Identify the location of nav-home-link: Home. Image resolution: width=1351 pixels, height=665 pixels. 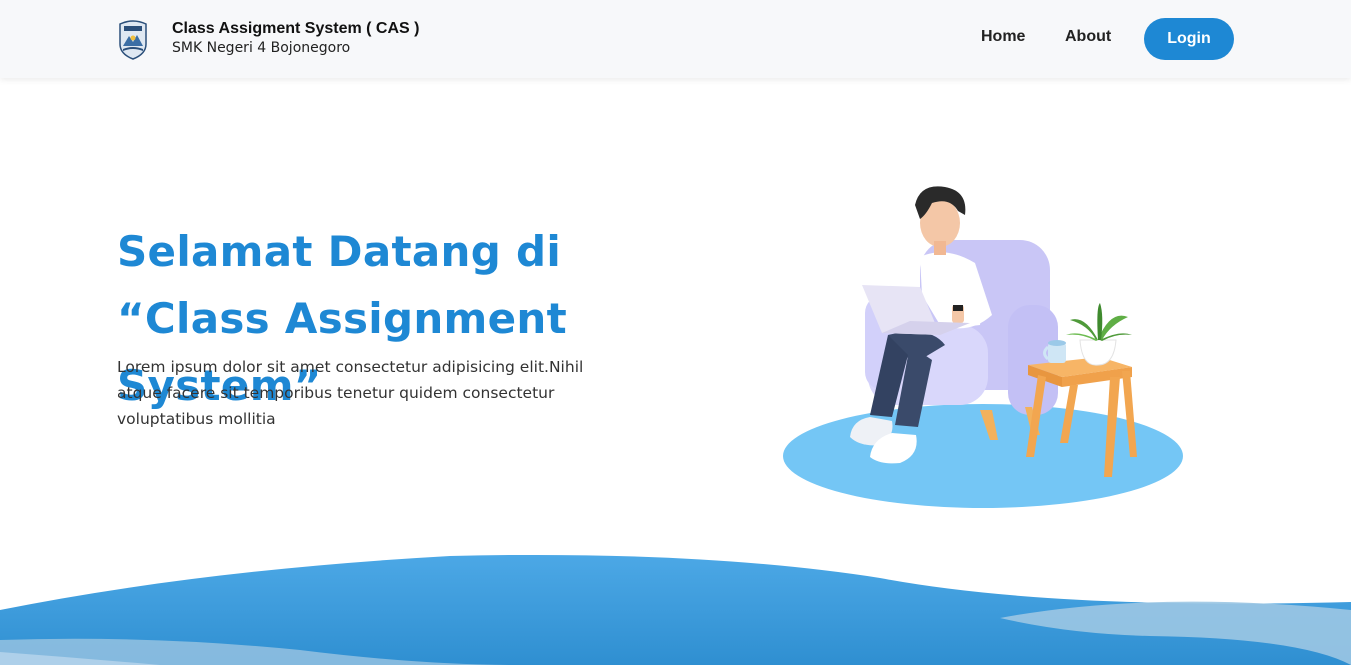
(1003, 37).